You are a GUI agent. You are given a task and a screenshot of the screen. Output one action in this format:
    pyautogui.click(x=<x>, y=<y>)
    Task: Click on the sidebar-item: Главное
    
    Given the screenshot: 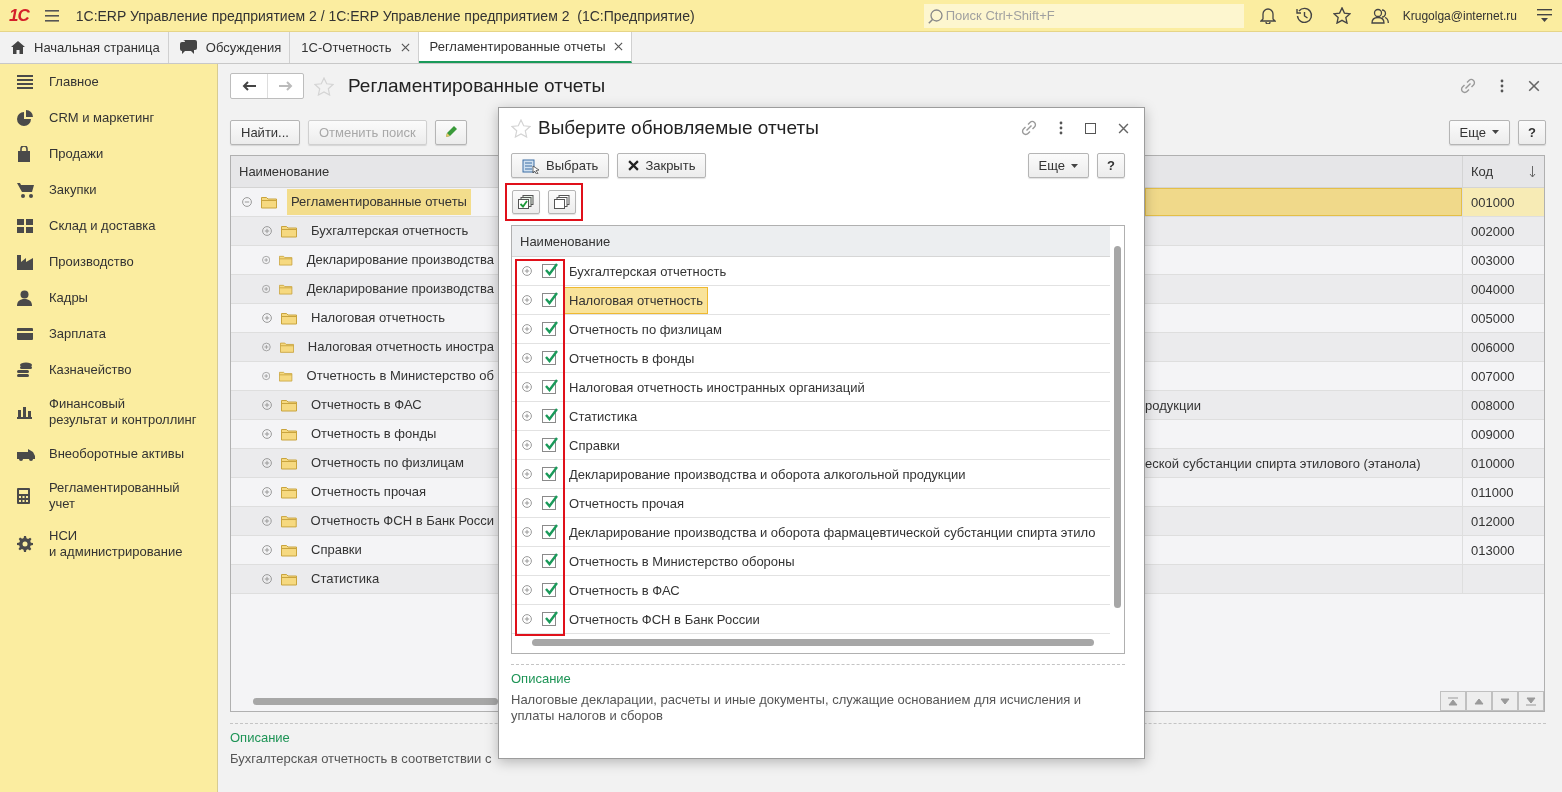 What is the action you would take?
    pyautogui.click(x=74, y=82)
    